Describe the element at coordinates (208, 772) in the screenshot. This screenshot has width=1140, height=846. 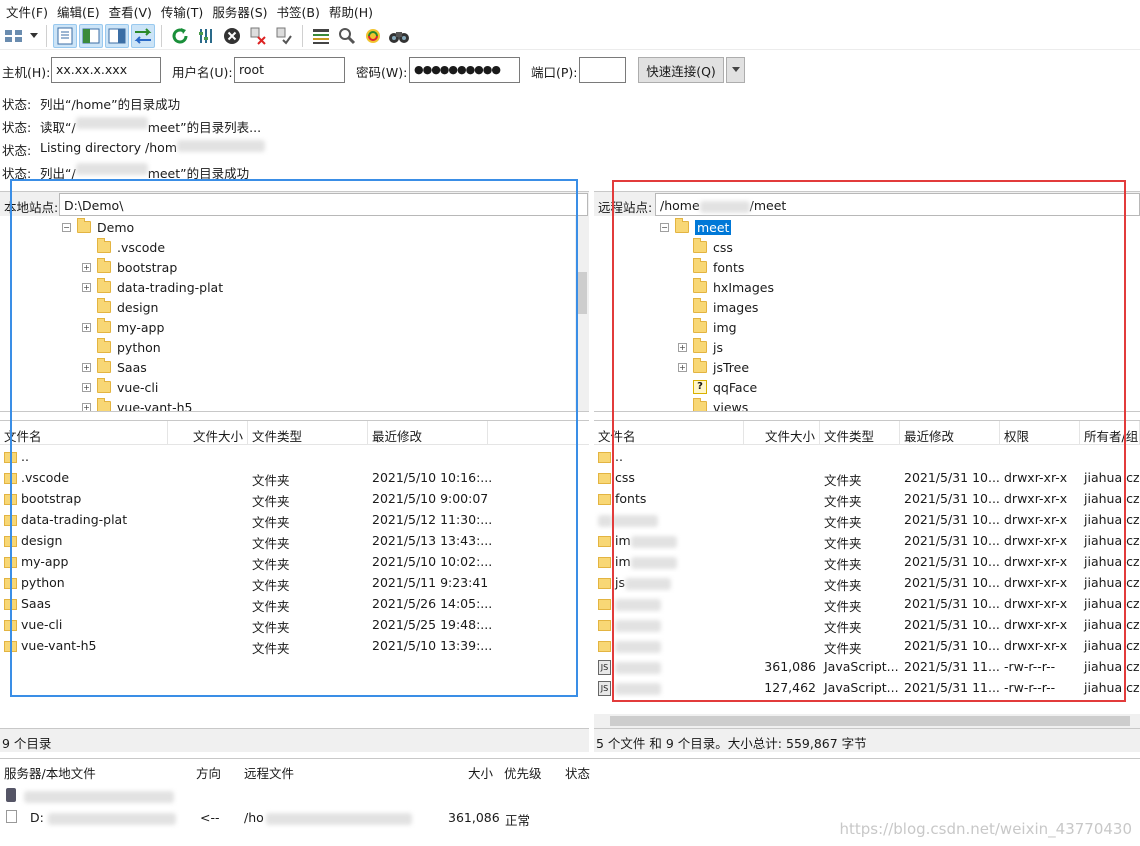
I see `queue-col-direction: 方向` at that location.